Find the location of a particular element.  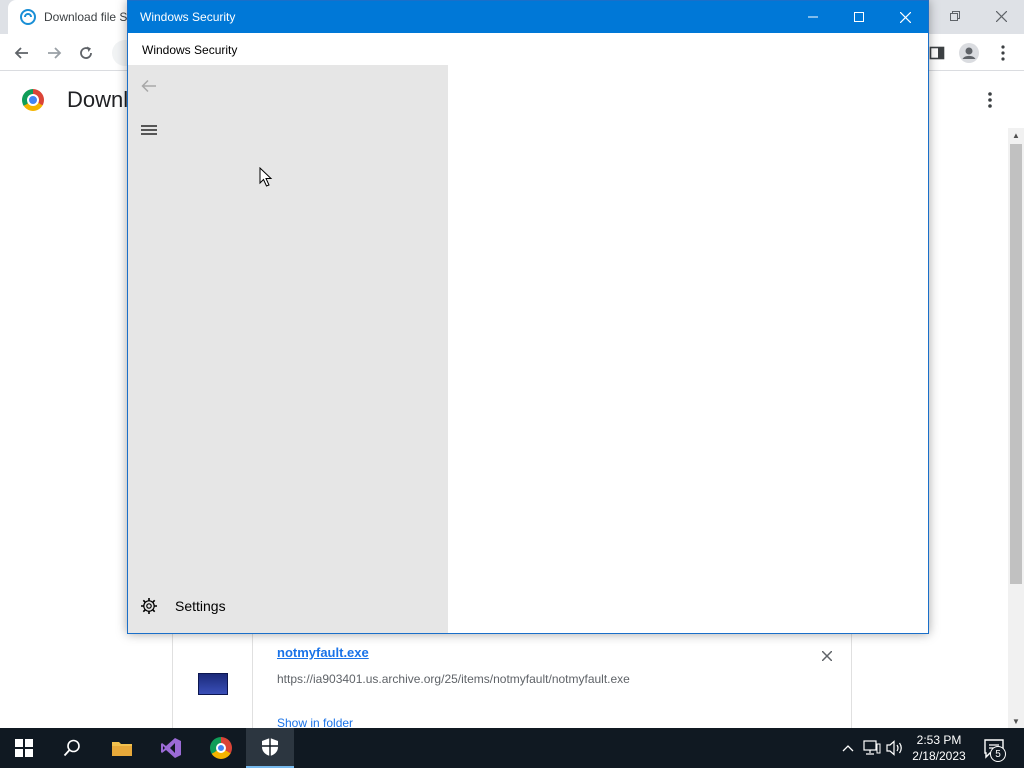

notification-count-badge: 5 is located at coordinates (998, 754).